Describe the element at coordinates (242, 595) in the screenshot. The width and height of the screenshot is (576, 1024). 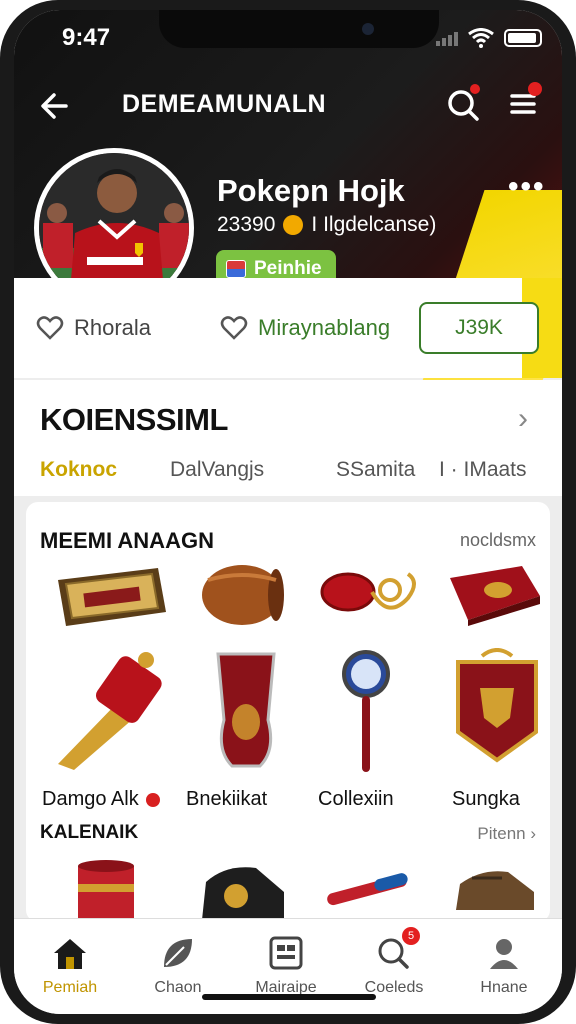
I see `barrel-item` at that location.